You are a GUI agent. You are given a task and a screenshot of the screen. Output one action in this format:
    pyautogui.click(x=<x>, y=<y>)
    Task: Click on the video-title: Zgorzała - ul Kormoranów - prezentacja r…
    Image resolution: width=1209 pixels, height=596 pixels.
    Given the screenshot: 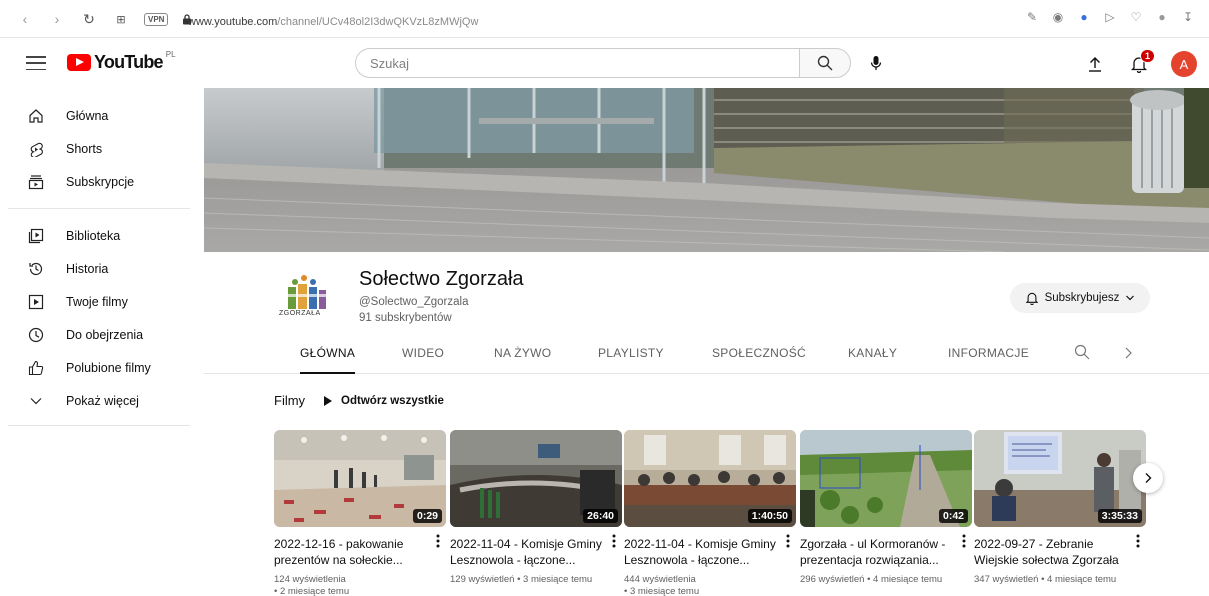 What is the action you would take?
    pyautogui.click(x=877, y=552)
    